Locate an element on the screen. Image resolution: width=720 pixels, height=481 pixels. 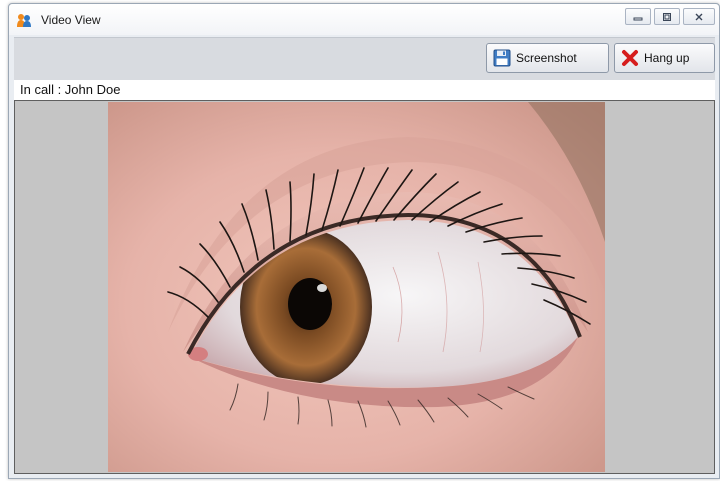
minimize-icon is located at coordinates (638, 18).